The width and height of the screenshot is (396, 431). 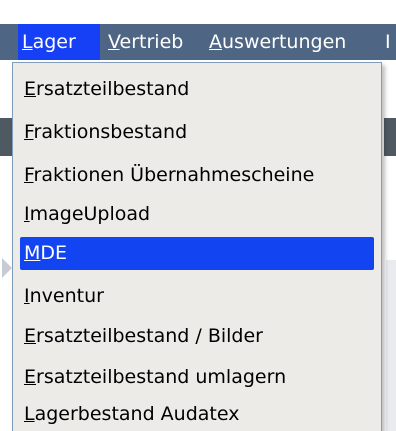 What do you see at coordinates (113, 89) in the screenshot?
I see `menu-item-label: rsatzteilbestand` at bounding box center [113, 89].